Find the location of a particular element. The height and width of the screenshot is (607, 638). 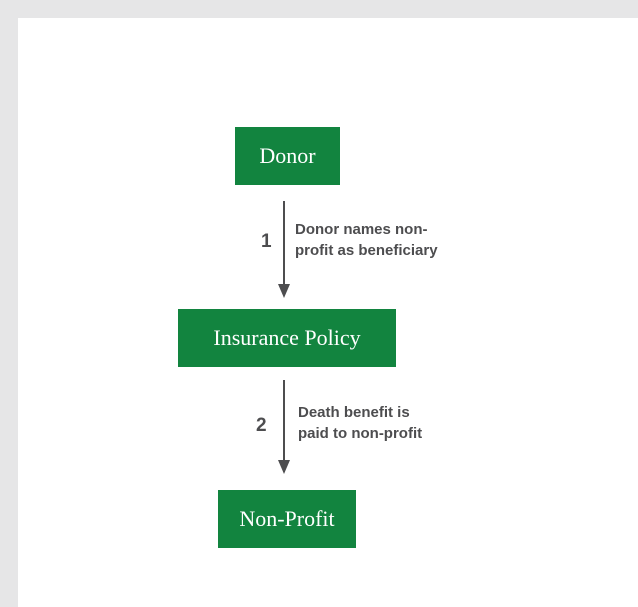

connector-policy-to-nonprofit is located at coordinates (284, 426).